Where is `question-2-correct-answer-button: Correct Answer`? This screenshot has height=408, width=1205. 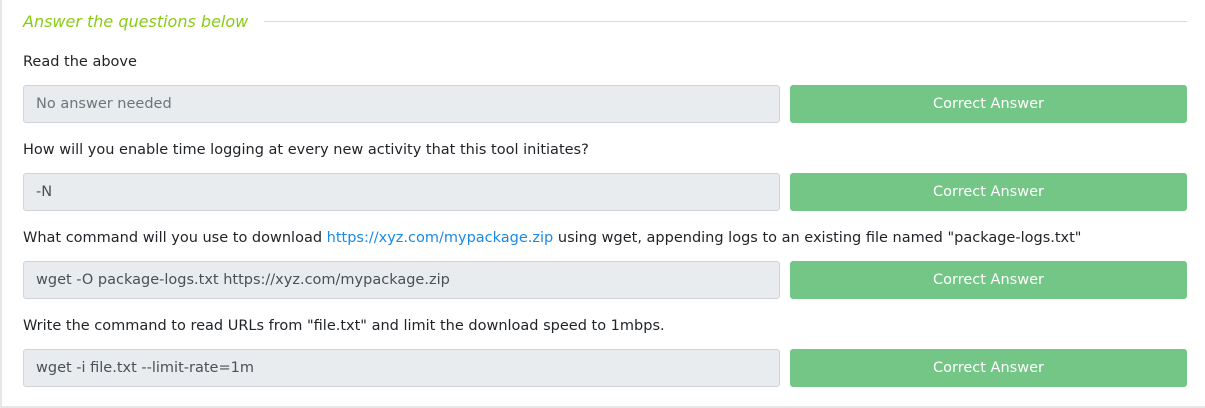
question-2-correct-answer-button: Correct Answer is located at coordinates (988, 192).